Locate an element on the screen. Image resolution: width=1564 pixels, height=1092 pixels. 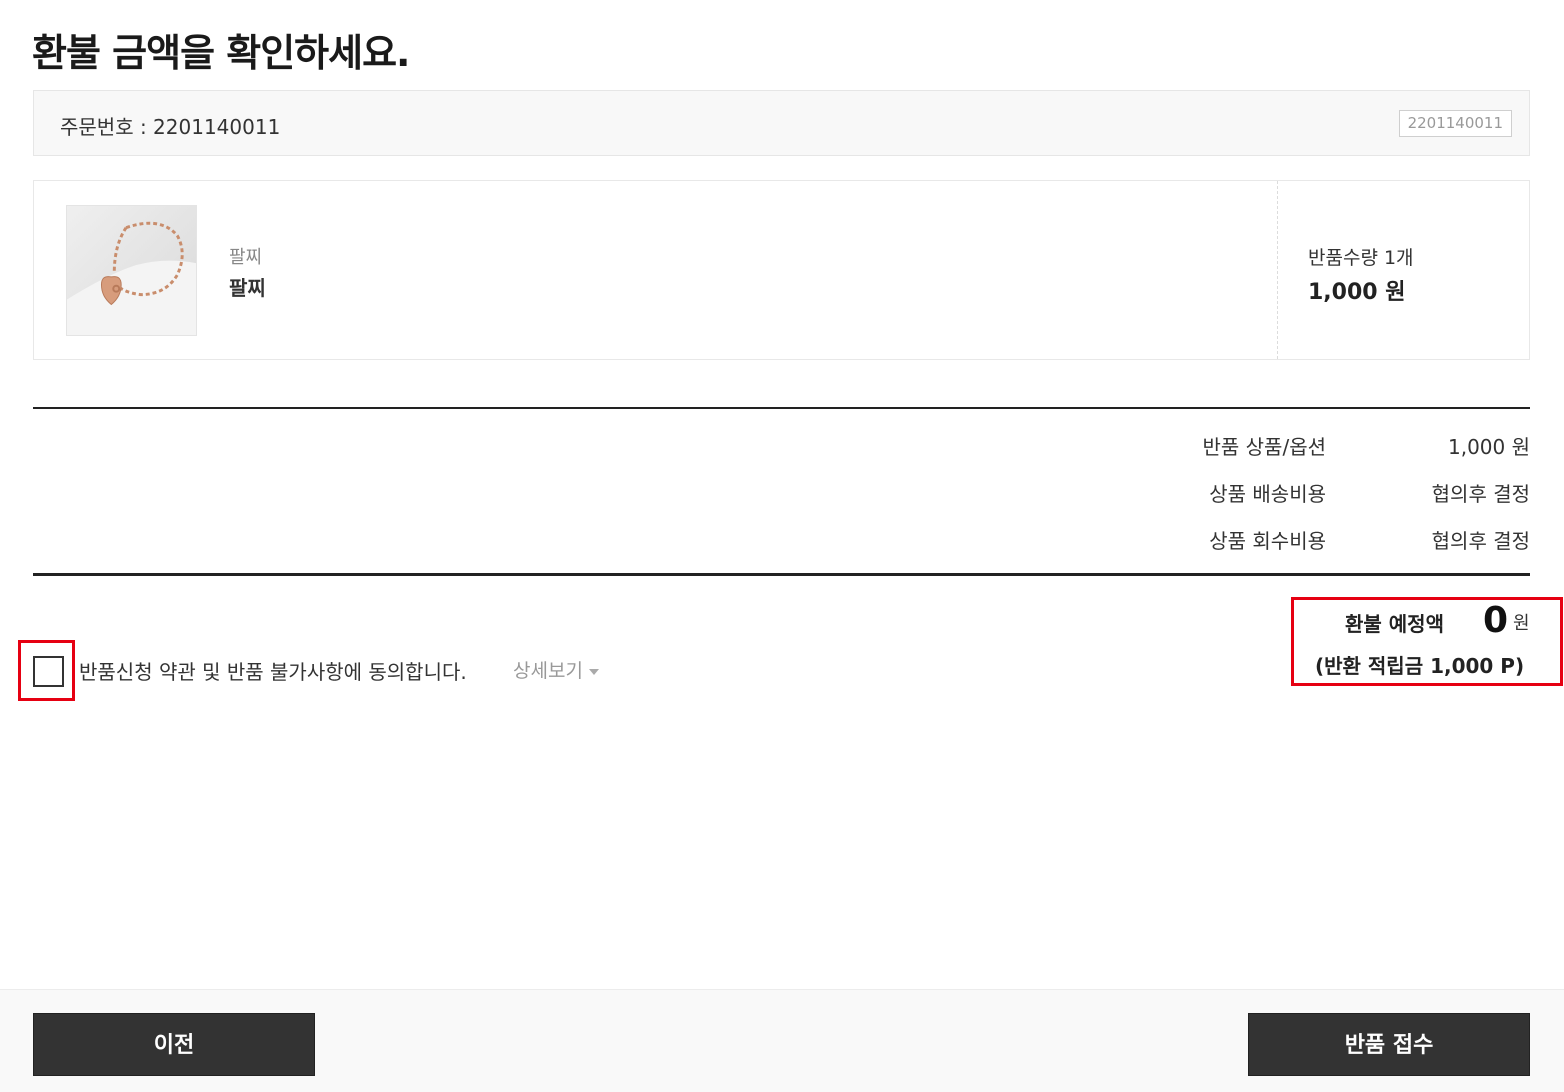
submit-return-button: 반품 접수 is located at coordinates (1389, 1044).